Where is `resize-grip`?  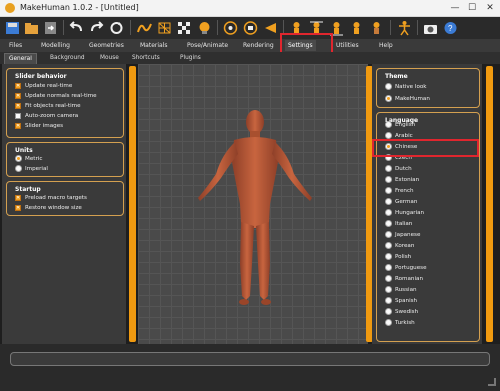 resize-grip is located at coordinates (492, 382).